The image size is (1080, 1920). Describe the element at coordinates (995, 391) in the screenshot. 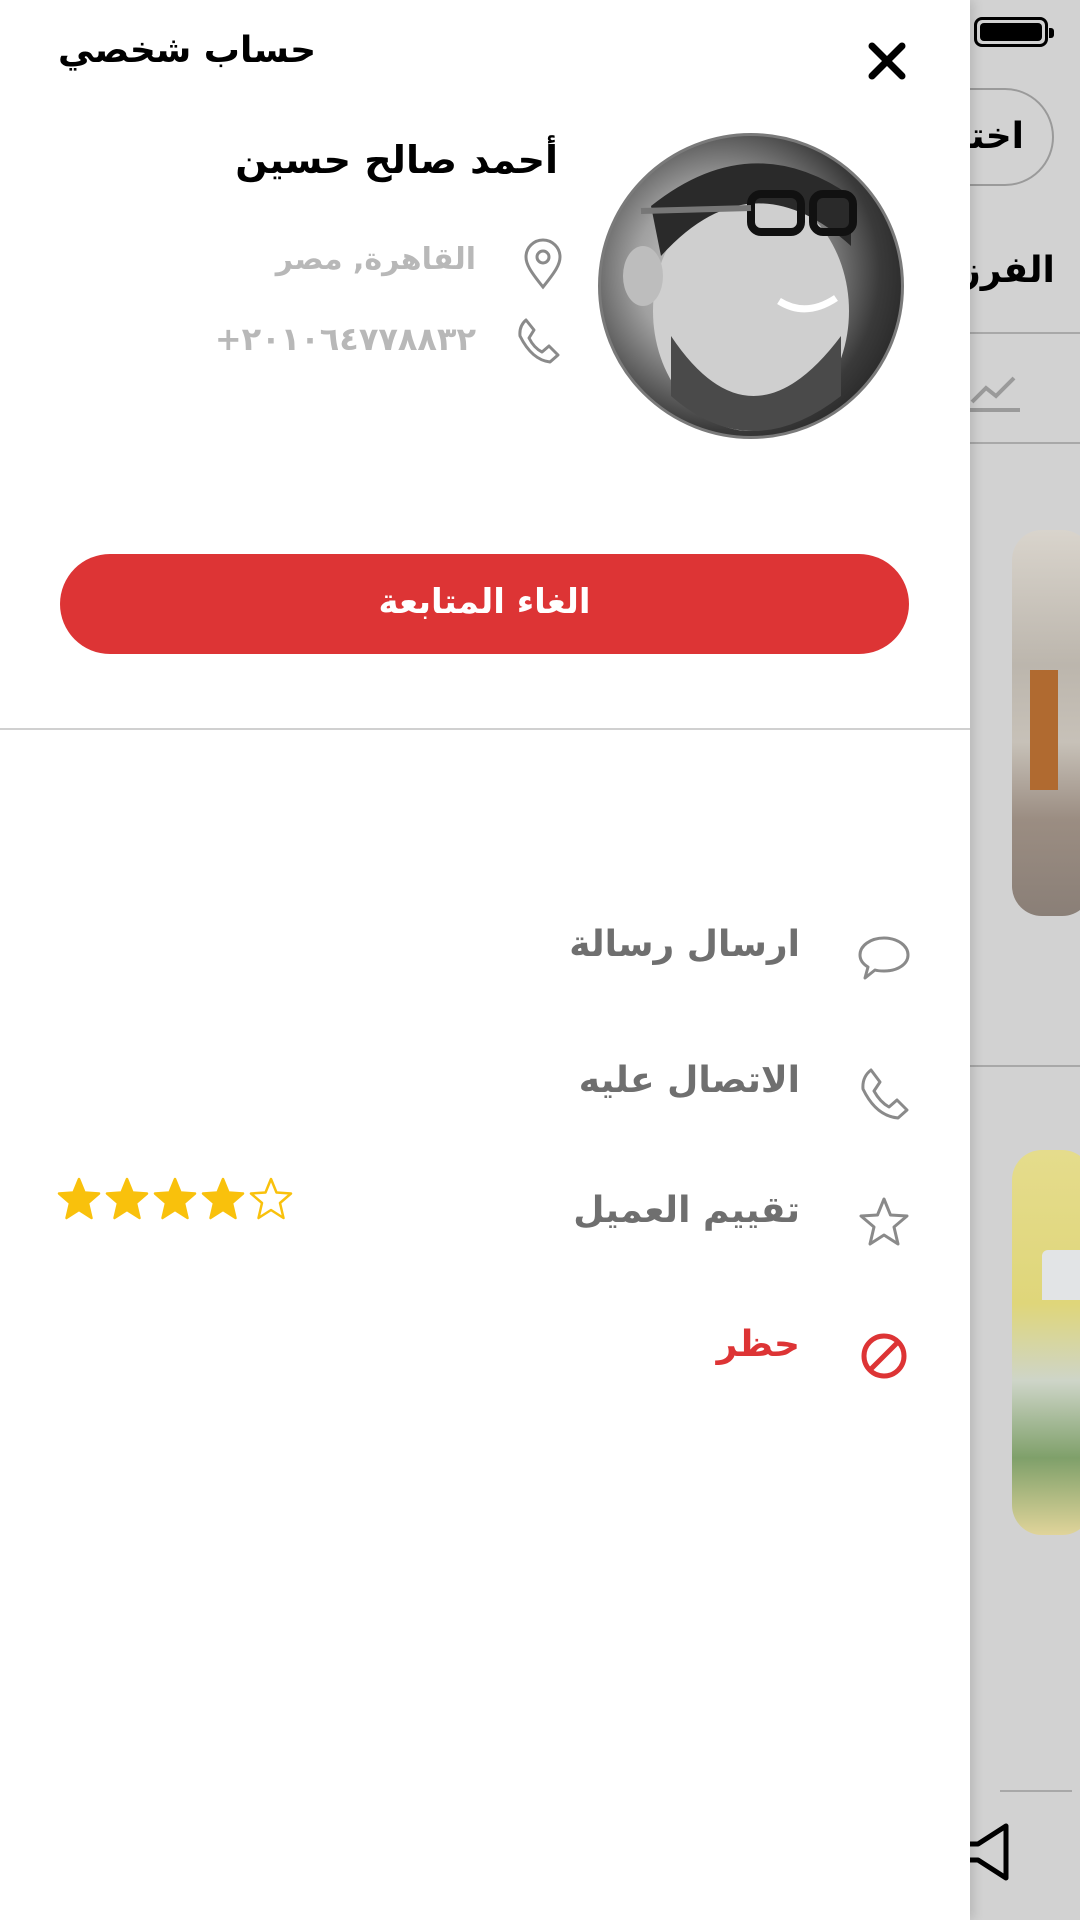

I see `trend-up-icon` at that location.